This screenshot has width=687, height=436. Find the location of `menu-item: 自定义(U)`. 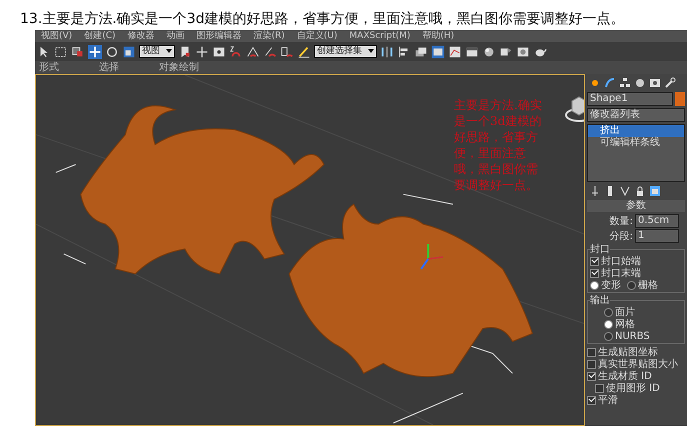

menu-item: 自定义(U) is located at coordinates (317, 36).